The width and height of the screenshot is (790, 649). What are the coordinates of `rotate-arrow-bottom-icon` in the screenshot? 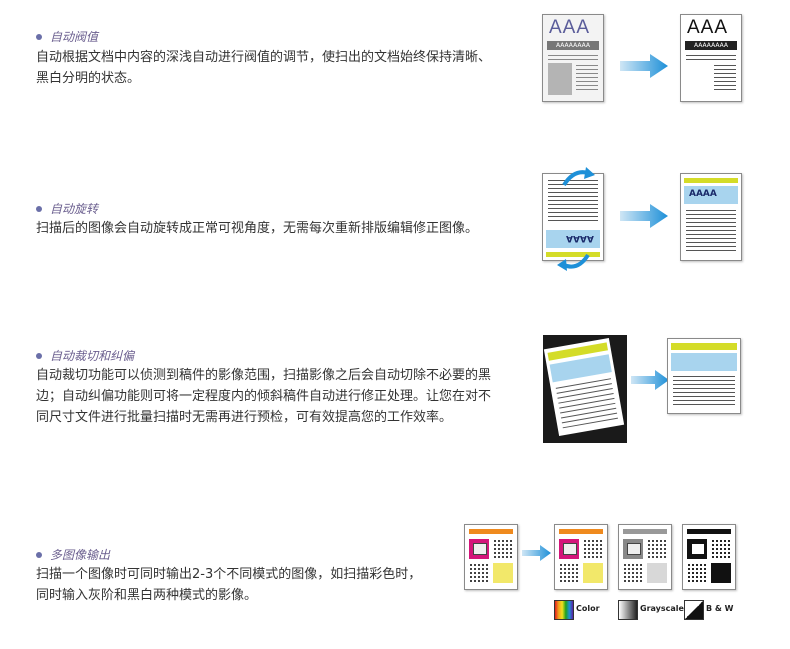 It's located at (573, 262).